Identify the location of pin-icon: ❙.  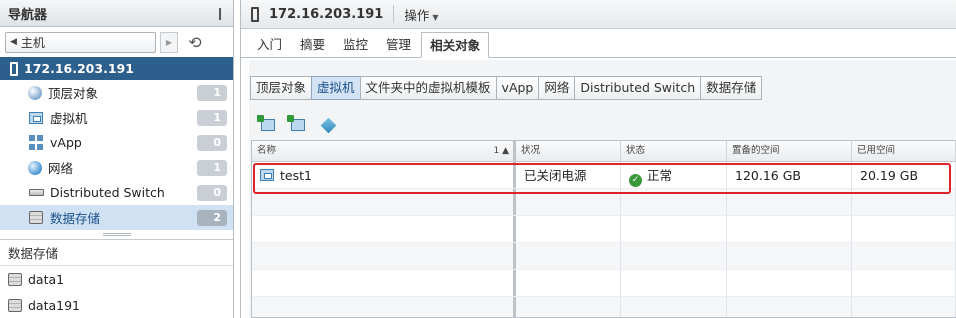
(220, 13).